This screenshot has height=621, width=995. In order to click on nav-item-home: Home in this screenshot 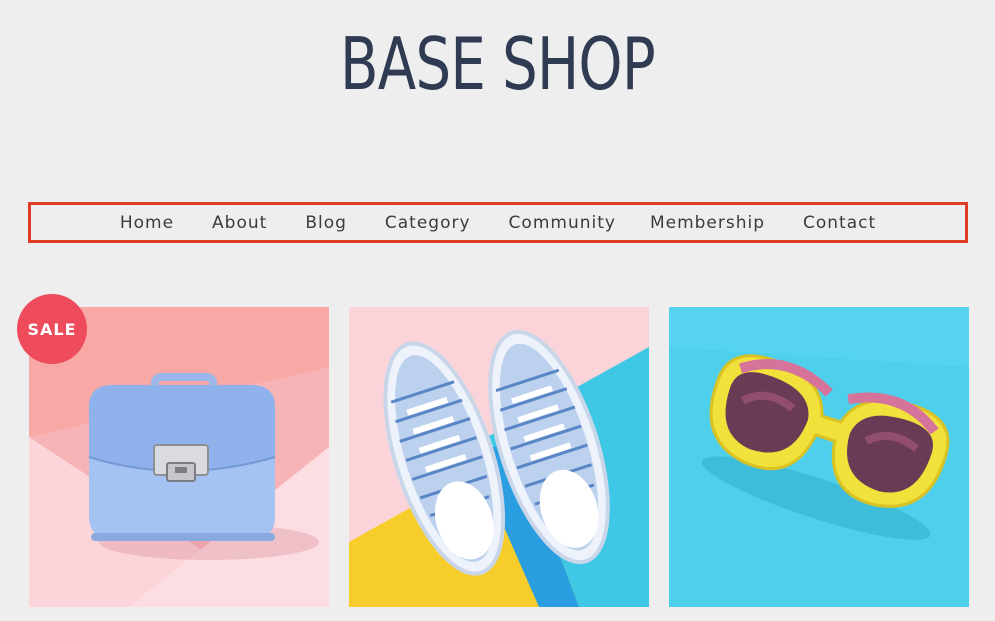, I will do `click(147, 223)`.